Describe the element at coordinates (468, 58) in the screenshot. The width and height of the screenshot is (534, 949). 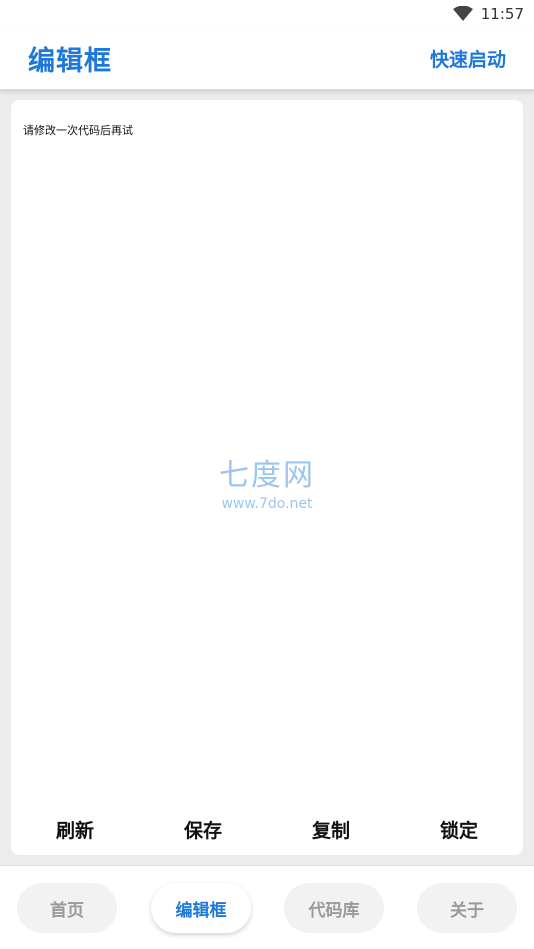
I see `quick-start-button: 快速启动` at that location.